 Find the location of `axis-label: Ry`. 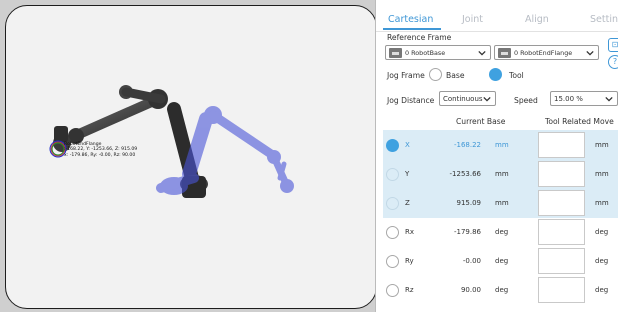

axis-label: Ry is located at coordinates (409, 261).